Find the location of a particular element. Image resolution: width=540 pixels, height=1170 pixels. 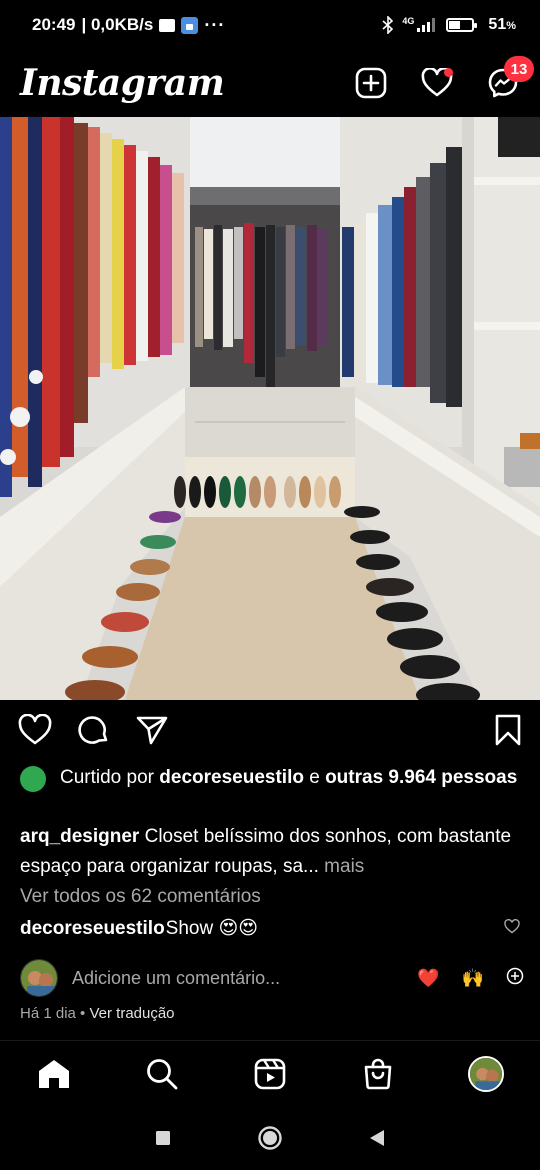

my-avatar is located at coordinates (39, 978).